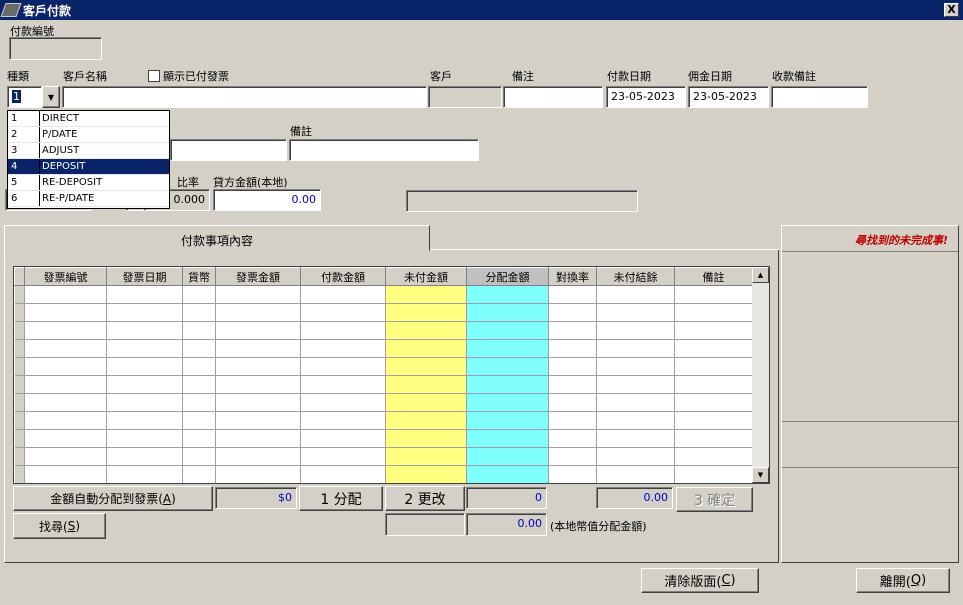 This screenshot has width=963, height=605. What do you see at coordinates (819, 97) in the screenshot?
I see `receipt-remark-field` at bounding box center [819, 97].